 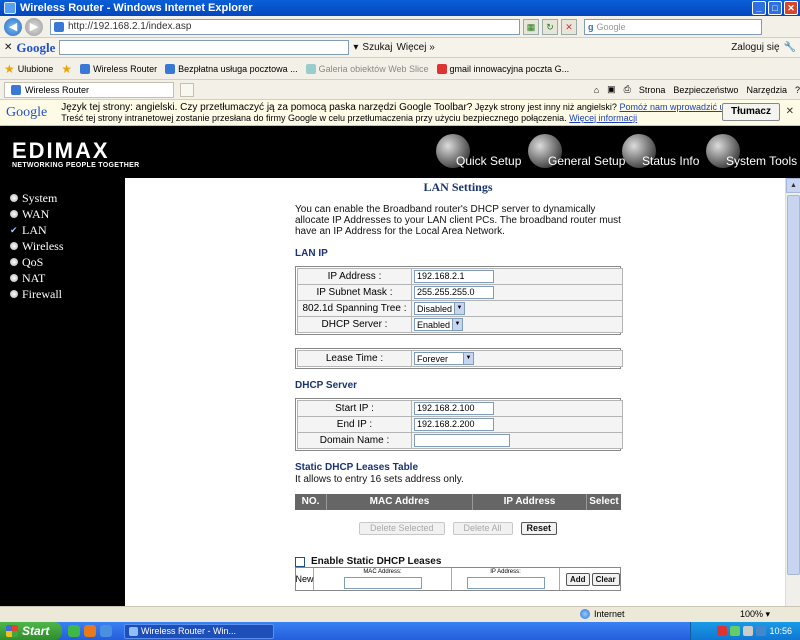 What do you see at coordinates (400, 631) in the screenshot?
I see `taskbar: Start Wireless Router - Win... 10:56` at bounding box center [400, 631].